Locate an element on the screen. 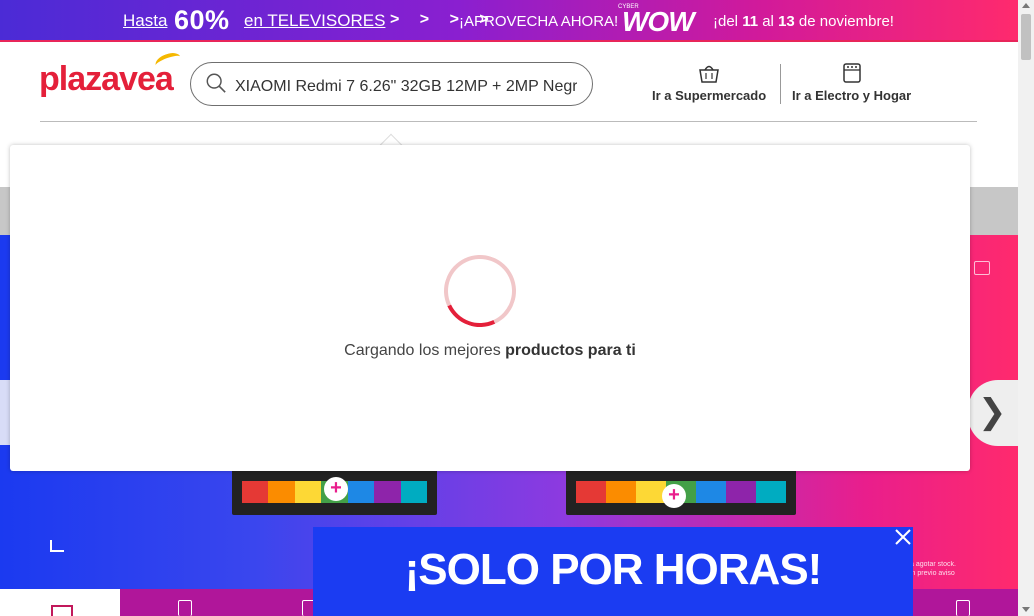 Image resolution: width=1034 pixels, height=616 pixels. promo-hasta: Hasta is located at coordinates (145, 21).